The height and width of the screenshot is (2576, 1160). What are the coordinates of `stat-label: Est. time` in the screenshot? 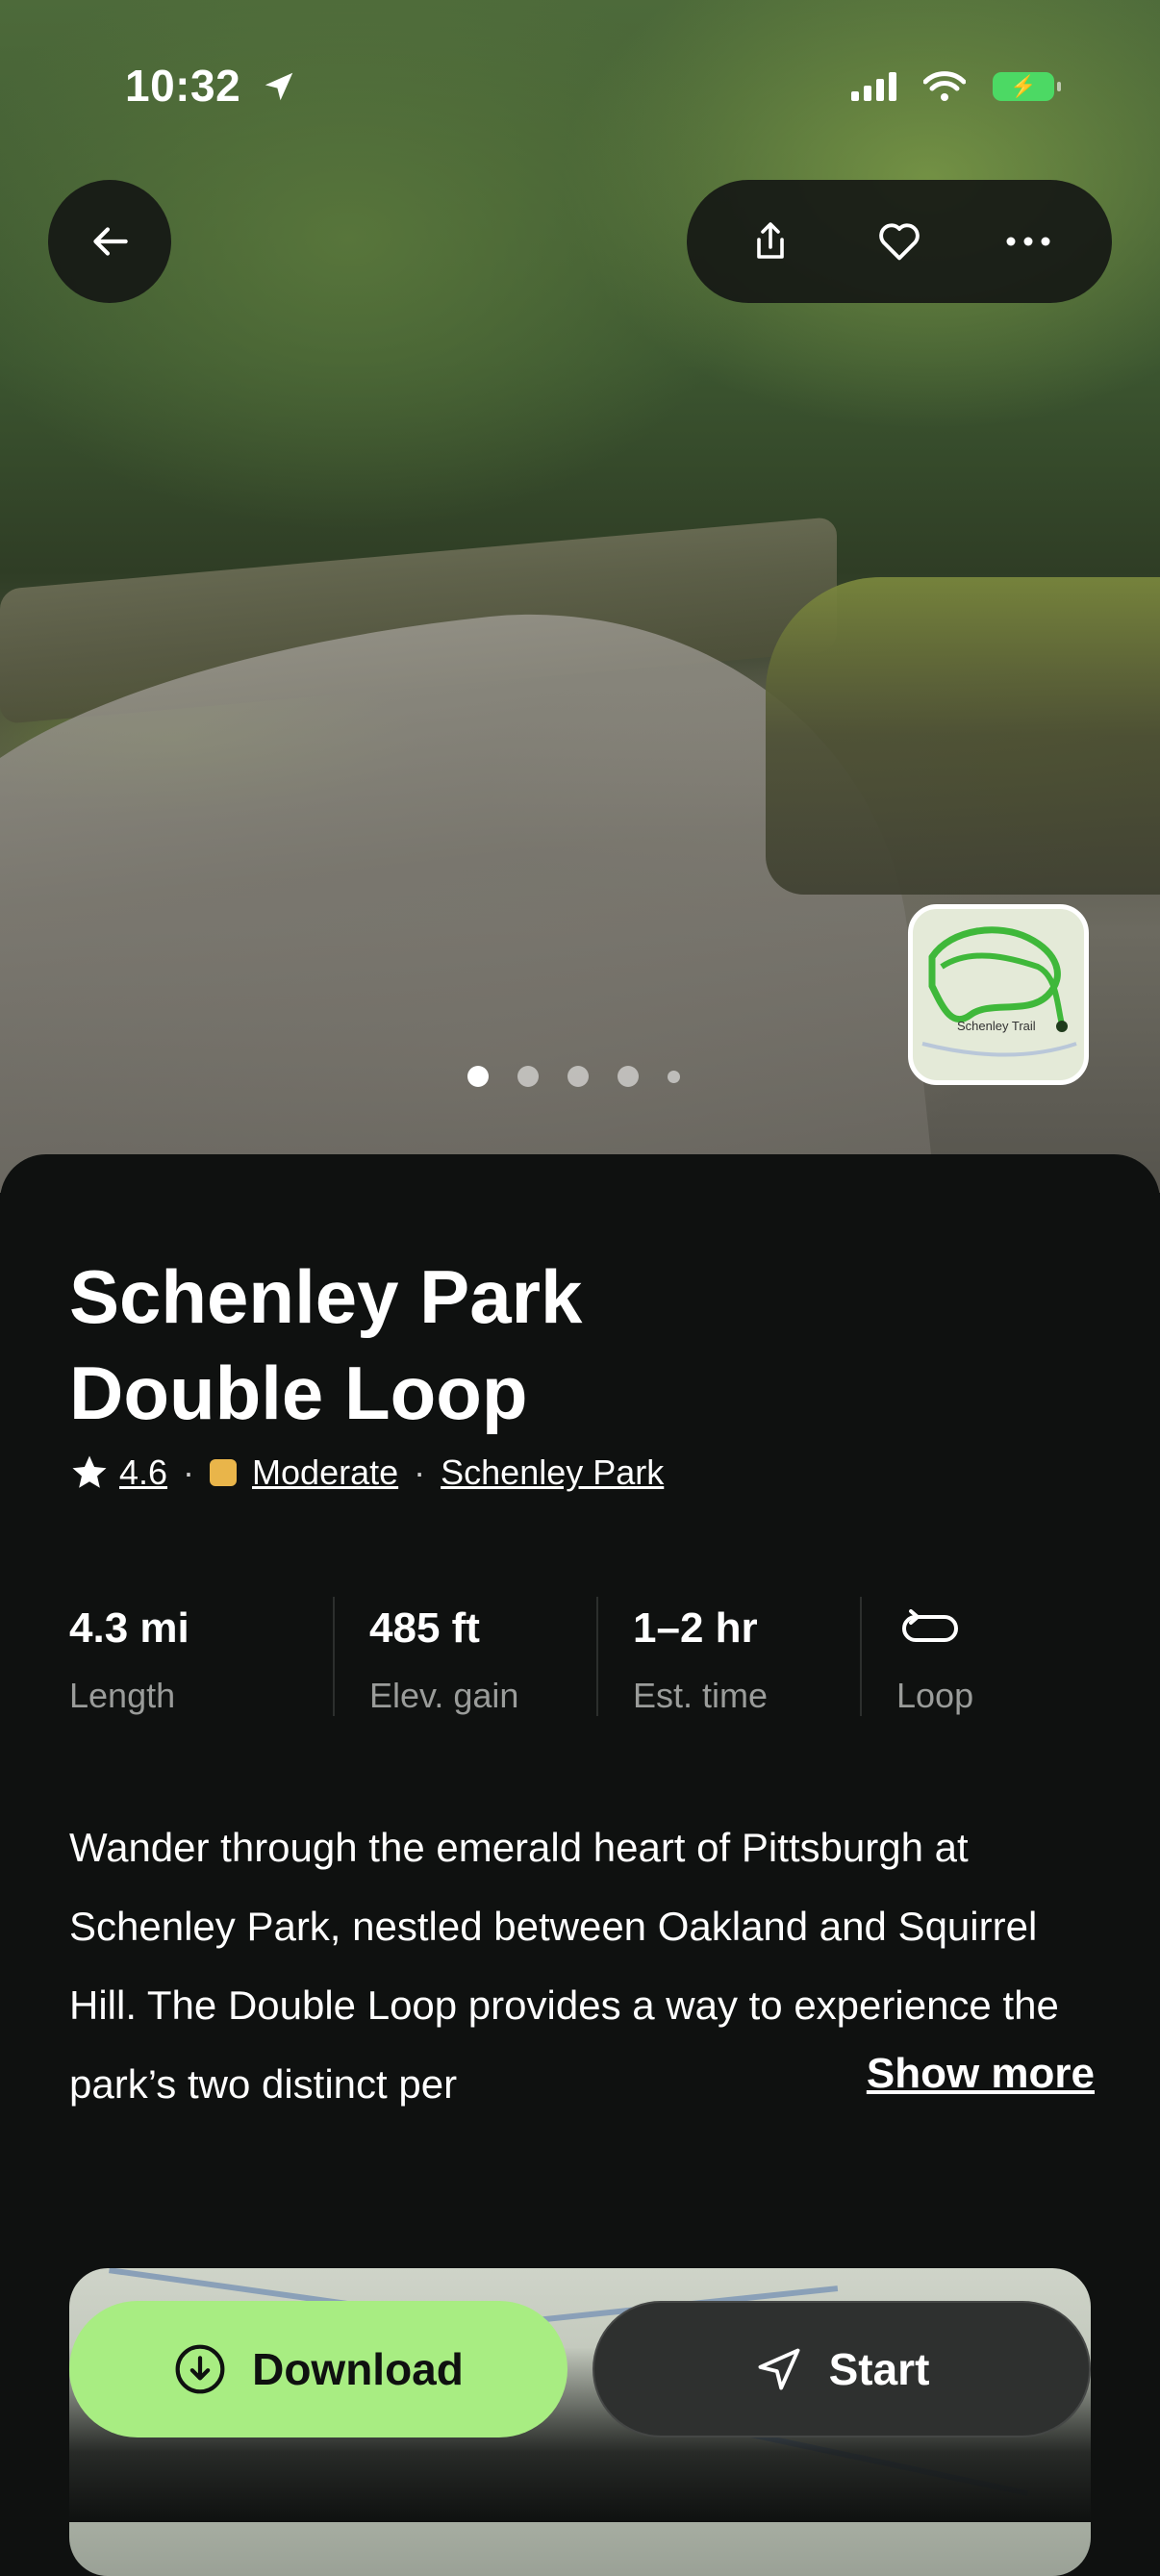 It's located at (701, 1696).